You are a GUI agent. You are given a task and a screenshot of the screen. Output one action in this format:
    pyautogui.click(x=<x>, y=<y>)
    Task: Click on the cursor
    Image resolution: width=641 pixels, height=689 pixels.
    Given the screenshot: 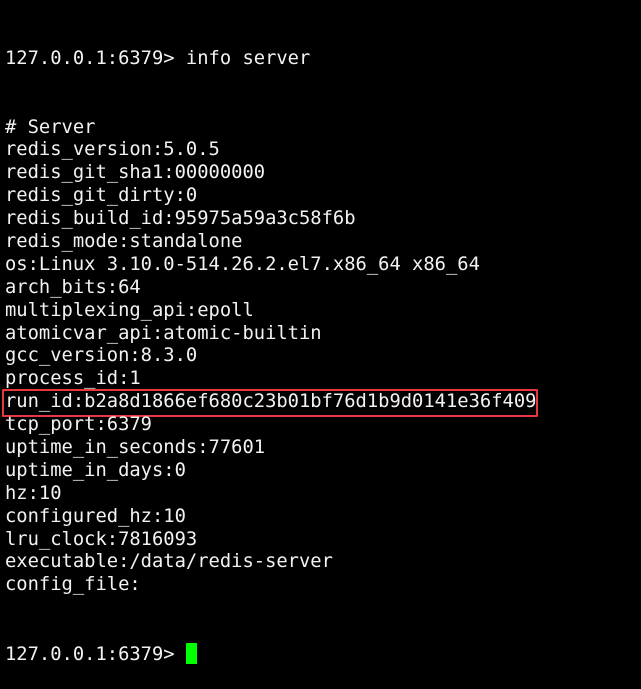 What is the action you would take?
    pyautogui.click(x=191, y=654)
    